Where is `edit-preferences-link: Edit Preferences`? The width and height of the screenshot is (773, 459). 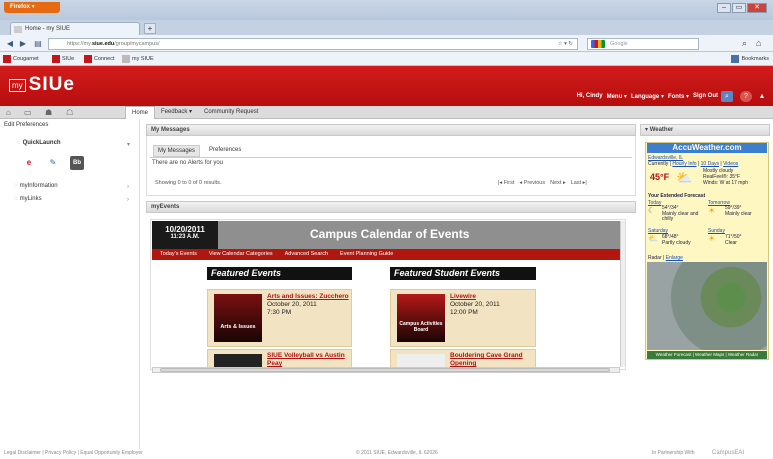
edit-preferences-link: Edit Preferences is located at coordinates (26, 125).